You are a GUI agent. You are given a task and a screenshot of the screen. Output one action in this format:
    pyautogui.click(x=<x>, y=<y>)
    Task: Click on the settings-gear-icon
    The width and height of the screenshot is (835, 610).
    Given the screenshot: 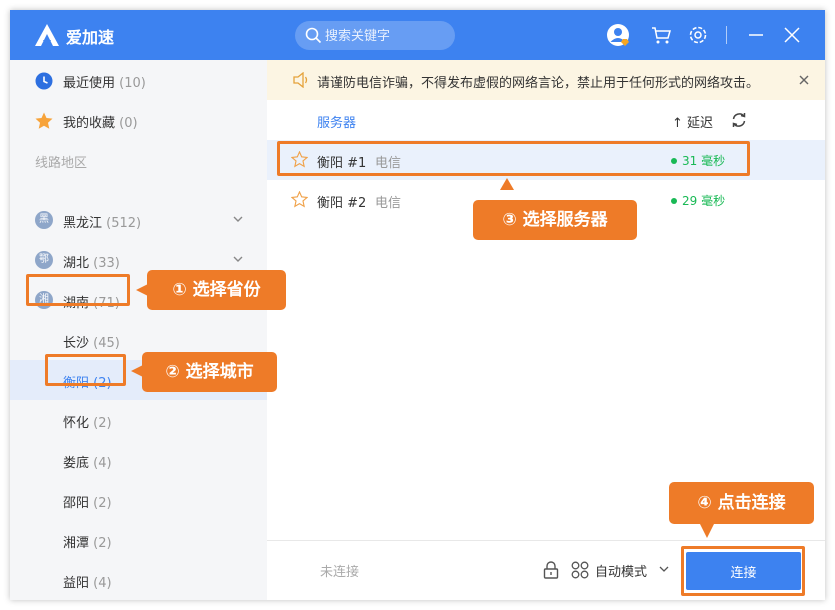 What is the action you would take?
    pyautogui.click(x=698, y=35)
    